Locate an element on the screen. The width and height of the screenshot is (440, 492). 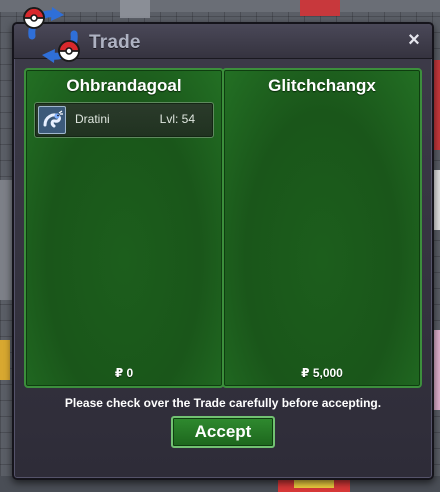
player-name-left: Ohbrandagoal is located at coordinates (124, 85).